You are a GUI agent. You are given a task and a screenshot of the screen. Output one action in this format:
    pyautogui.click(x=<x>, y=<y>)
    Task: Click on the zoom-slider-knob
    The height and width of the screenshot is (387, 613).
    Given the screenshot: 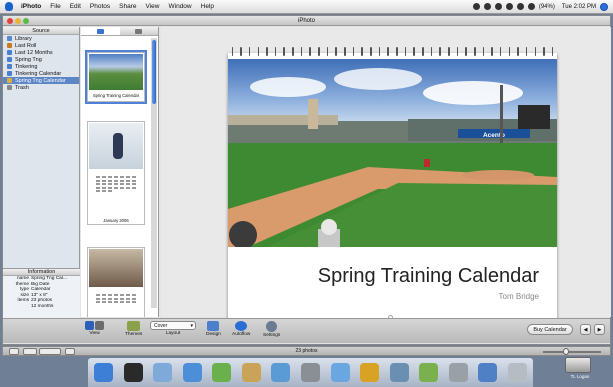 What is the action you would take?
    pyautogui.click(x=566, y=351)
    